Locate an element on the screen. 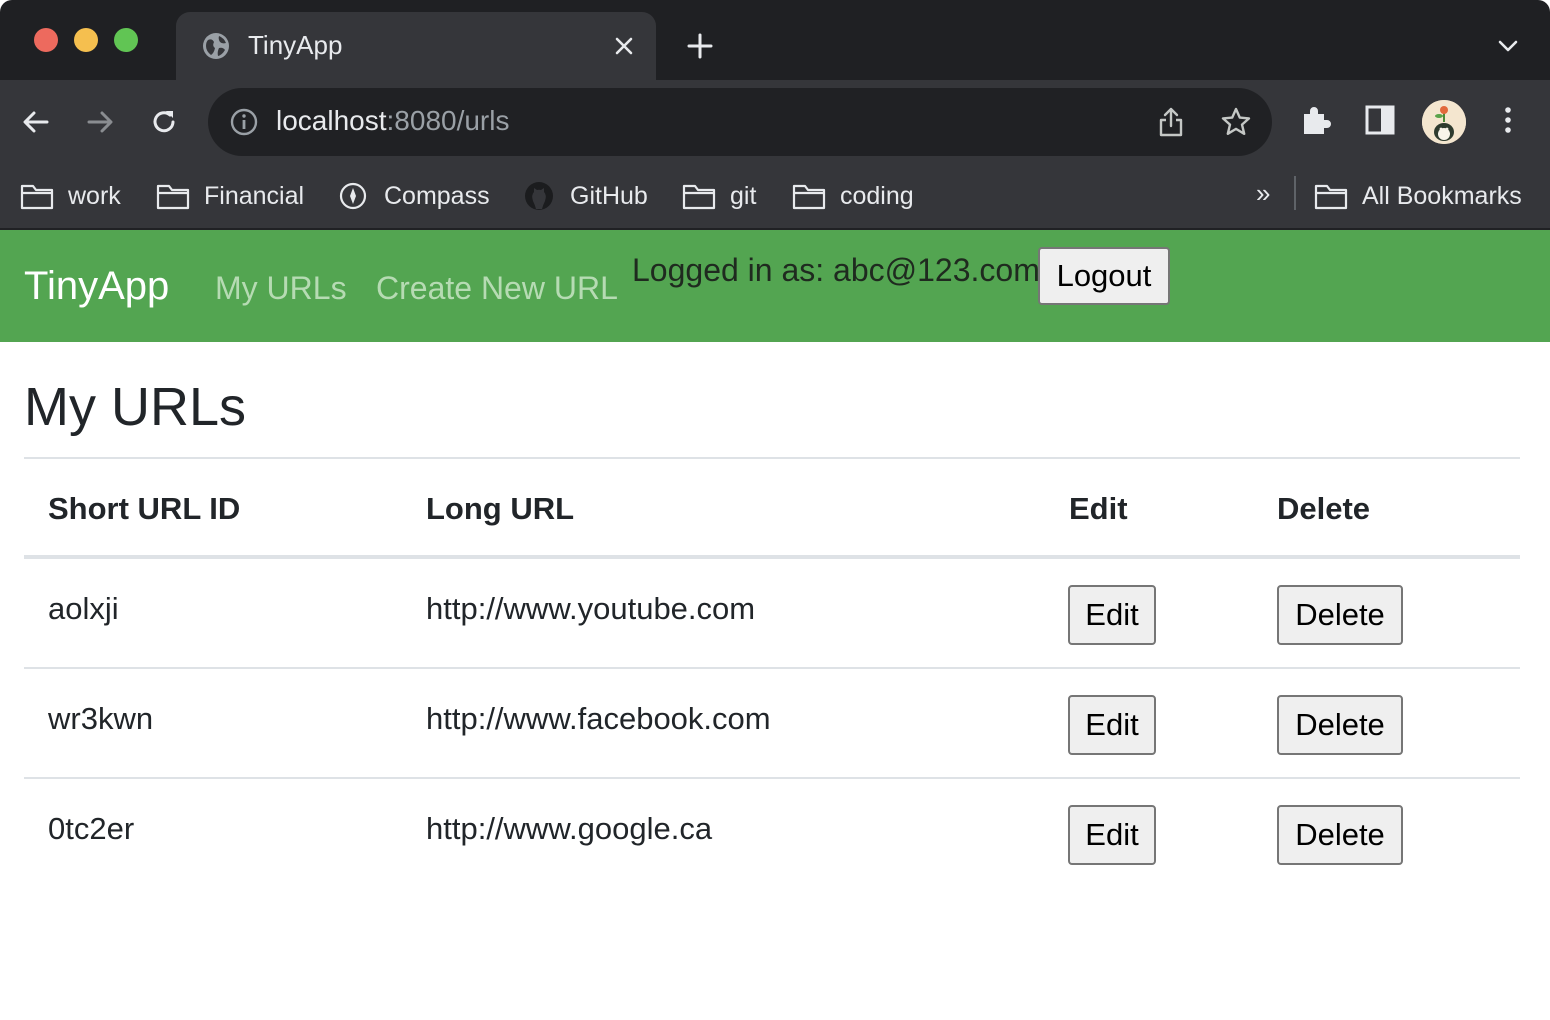 This screenshot has width=1550, height=1020. plus-icon is located at coordinates (700, 46).